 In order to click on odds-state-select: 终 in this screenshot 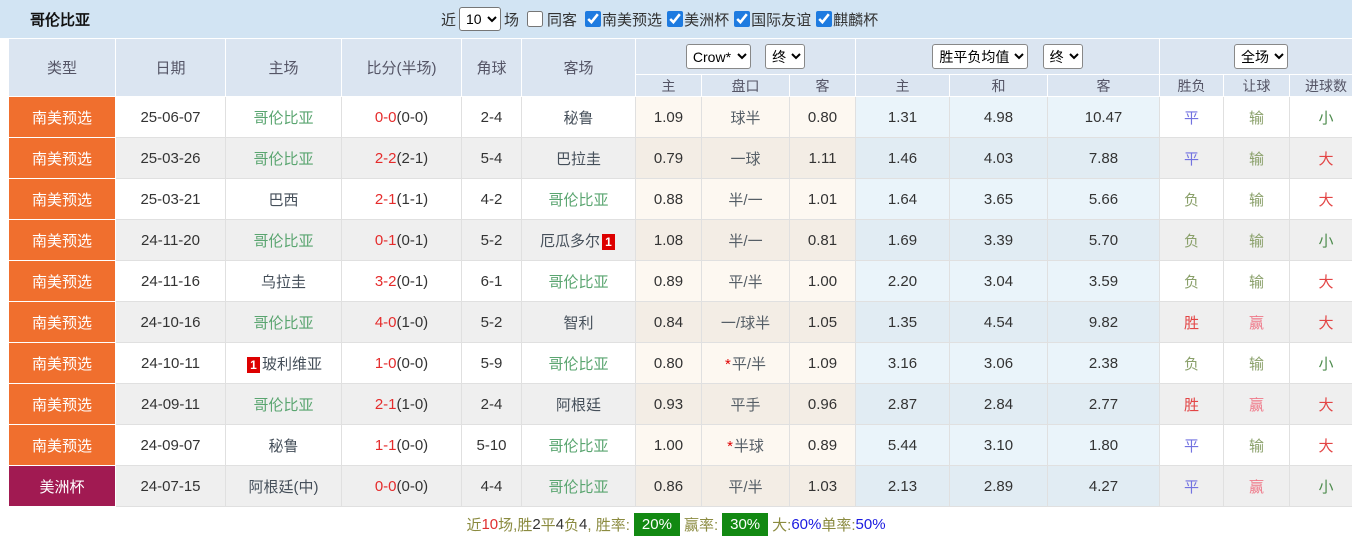, I will do `click(785, 56)`.